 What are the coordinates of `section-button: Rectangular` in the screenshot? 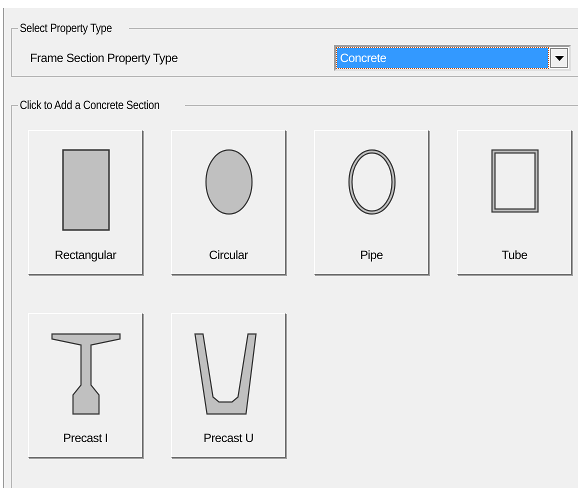 It's located at (85, 202).